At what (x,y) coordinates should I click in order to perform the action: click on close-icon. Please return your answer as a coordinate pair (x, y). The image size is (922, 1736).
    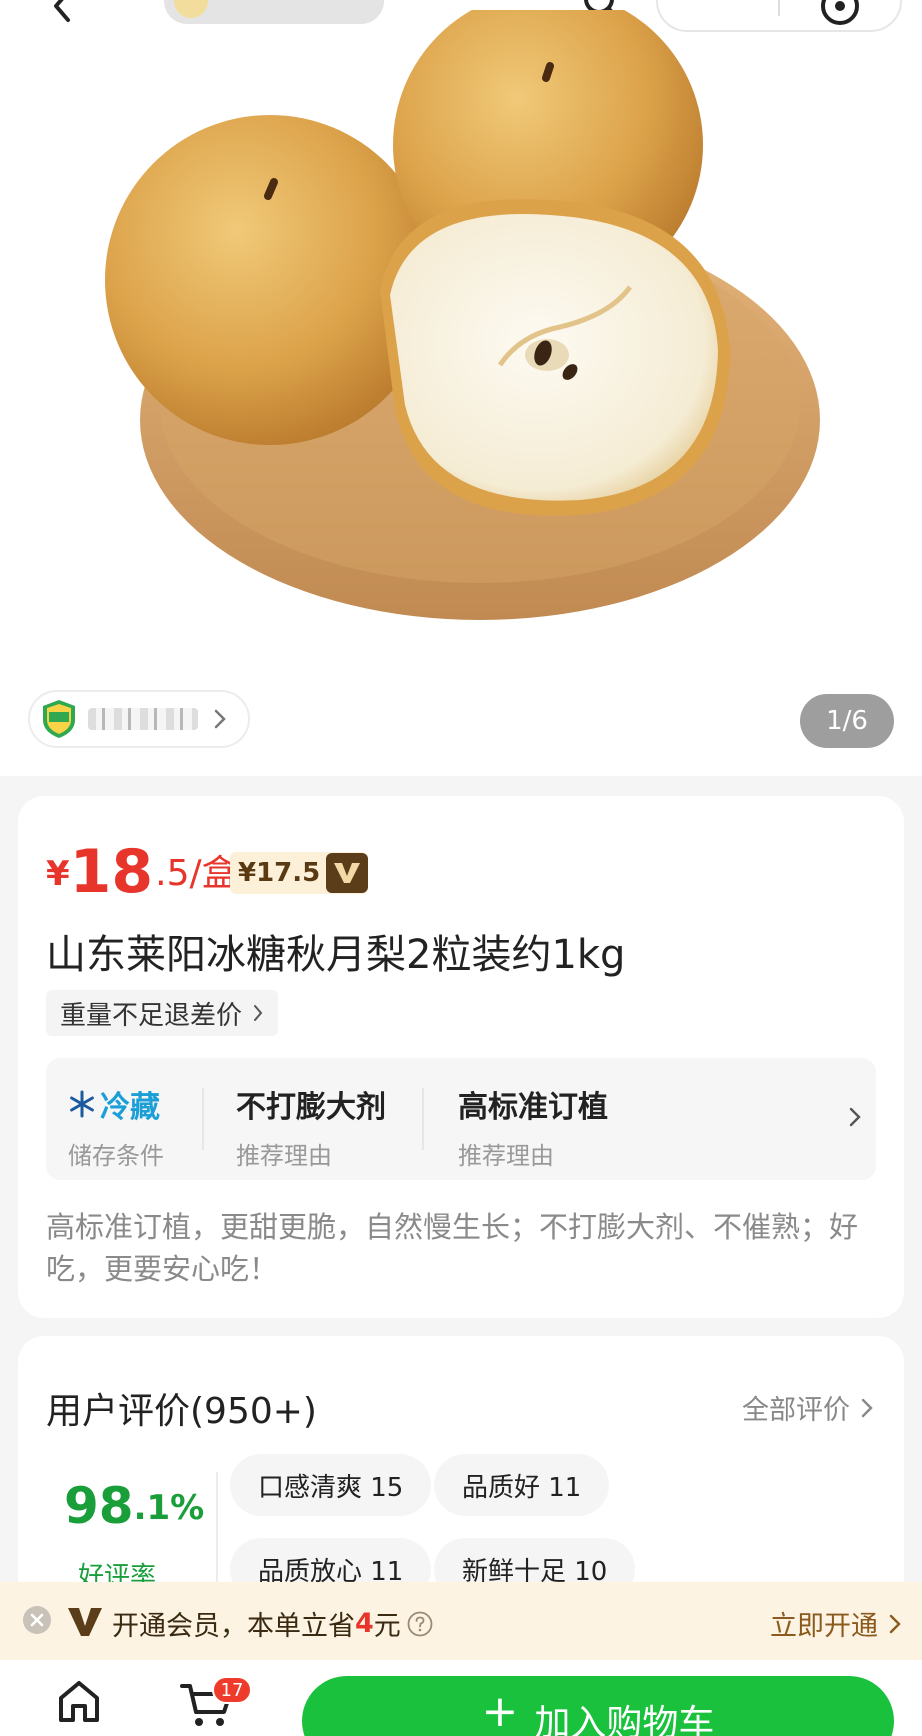
    Looking at the image, I should click on (37, 1620).